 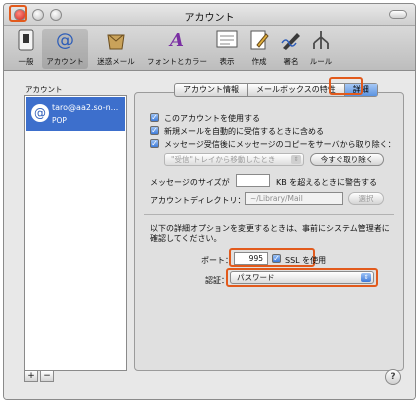 What do you see at coordinates (116, 61) in the screenshot?
I see `toolbar-label: 迷惑メール` at bounding box center [116, 61].